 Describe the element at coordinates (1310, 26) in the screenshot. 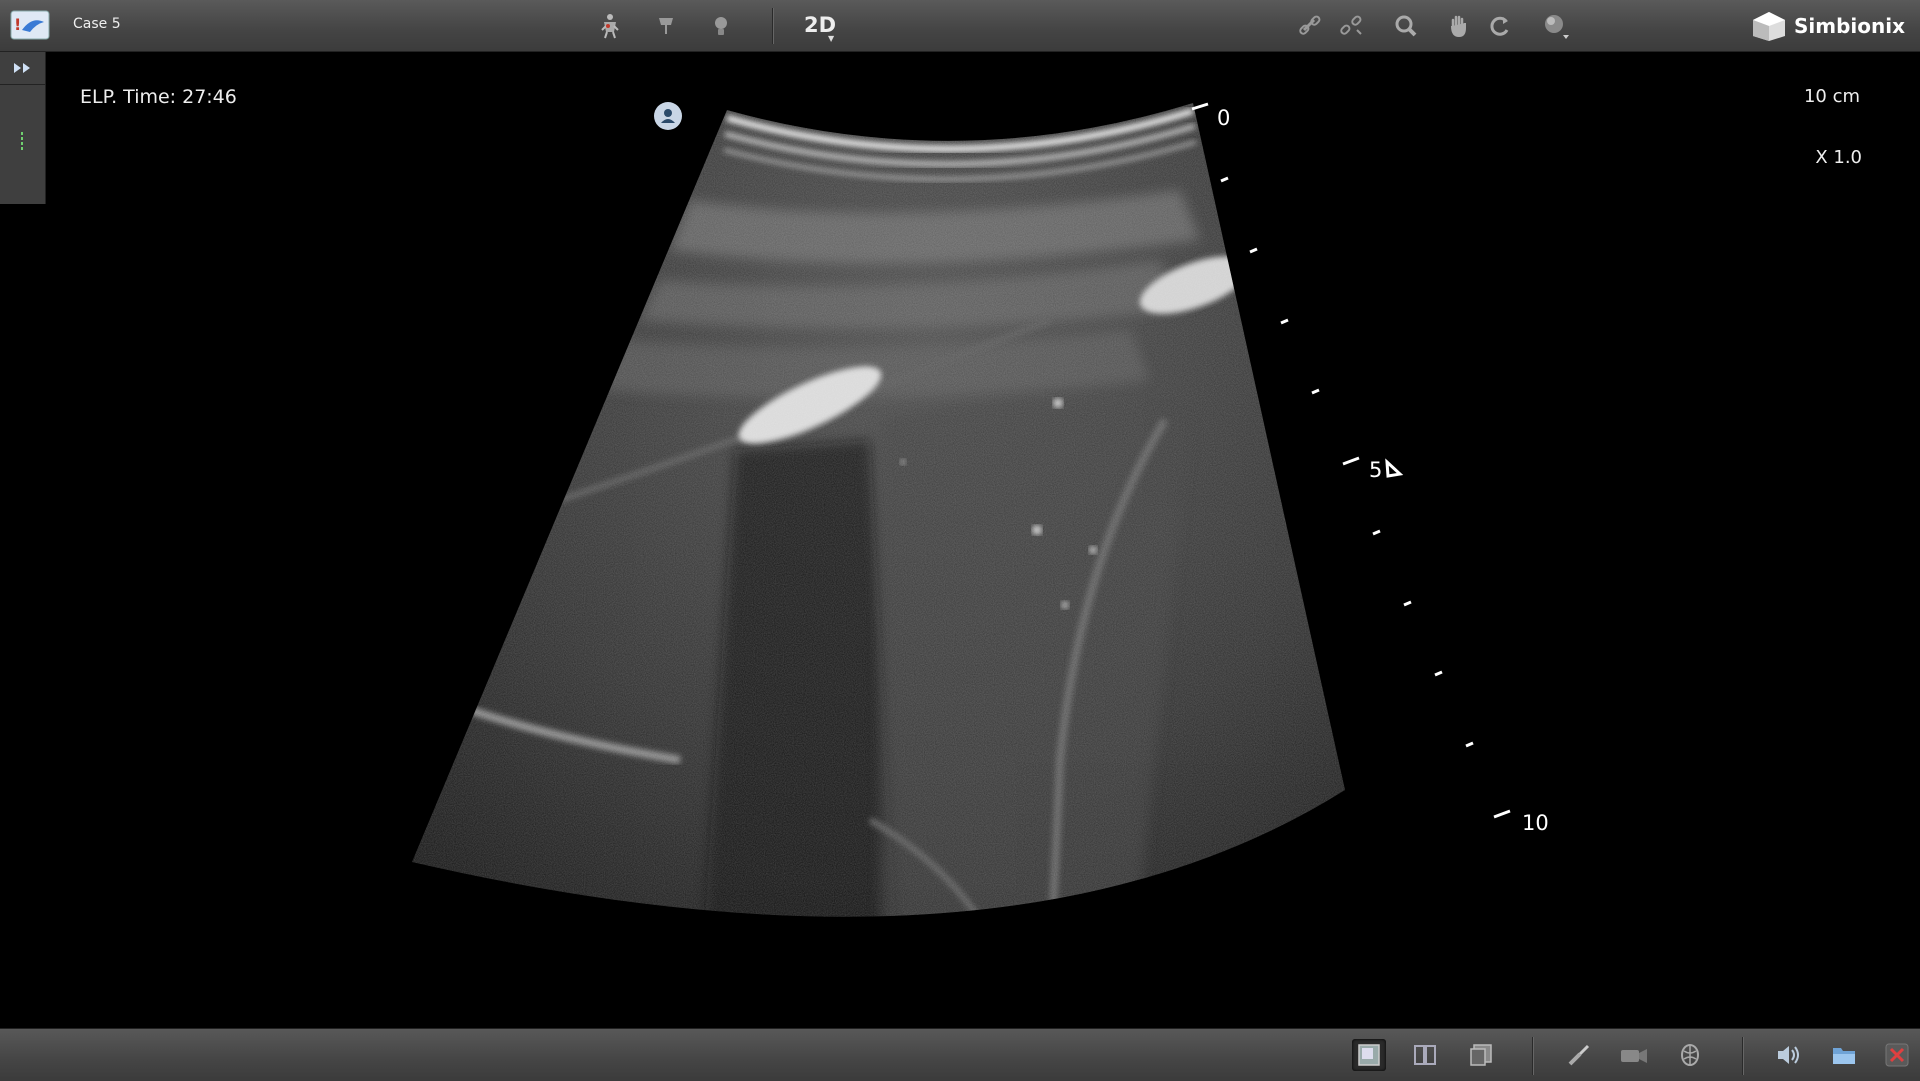

I see `link-icon` at that location.